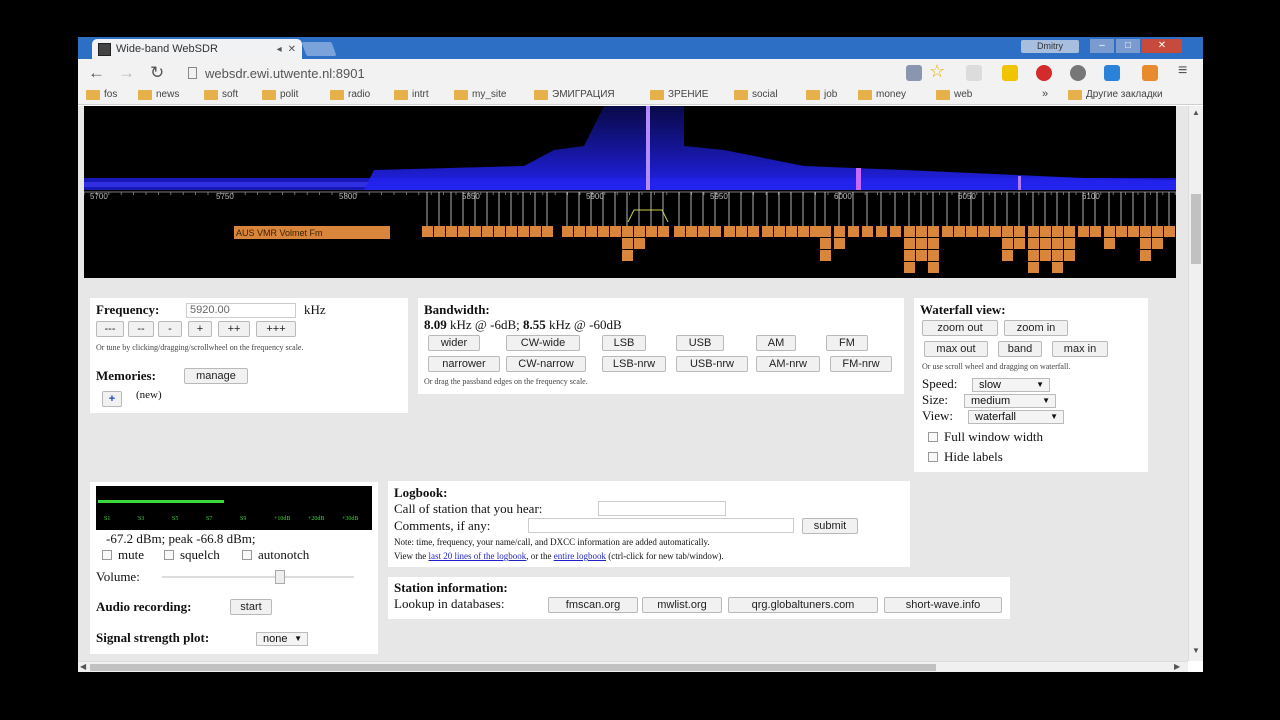  I want to click on tune-up-small-button: +, so click(200, 329).